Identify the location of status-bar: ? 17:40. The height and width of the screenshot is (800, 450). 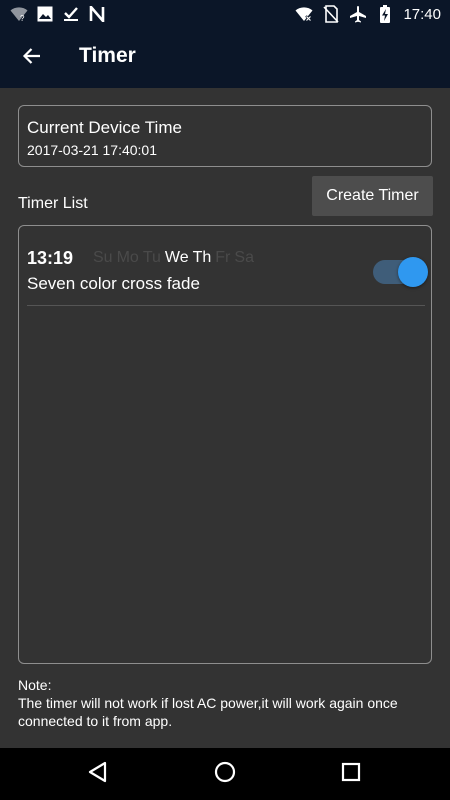
(225, 14).